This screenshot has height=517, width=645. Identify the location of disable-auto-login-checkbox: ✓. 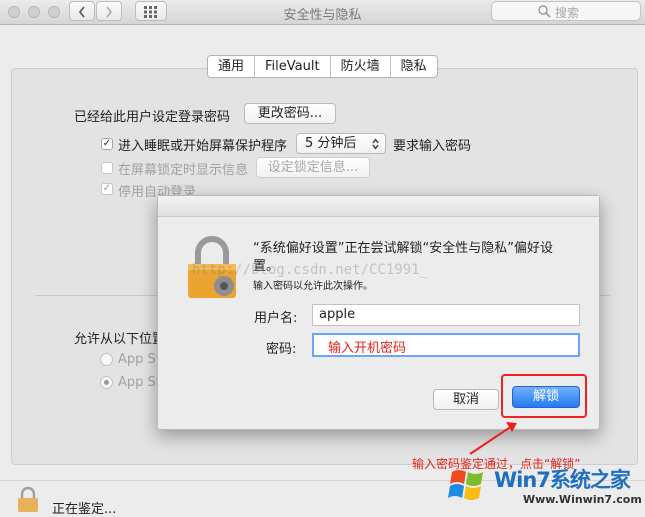
(107, 189).